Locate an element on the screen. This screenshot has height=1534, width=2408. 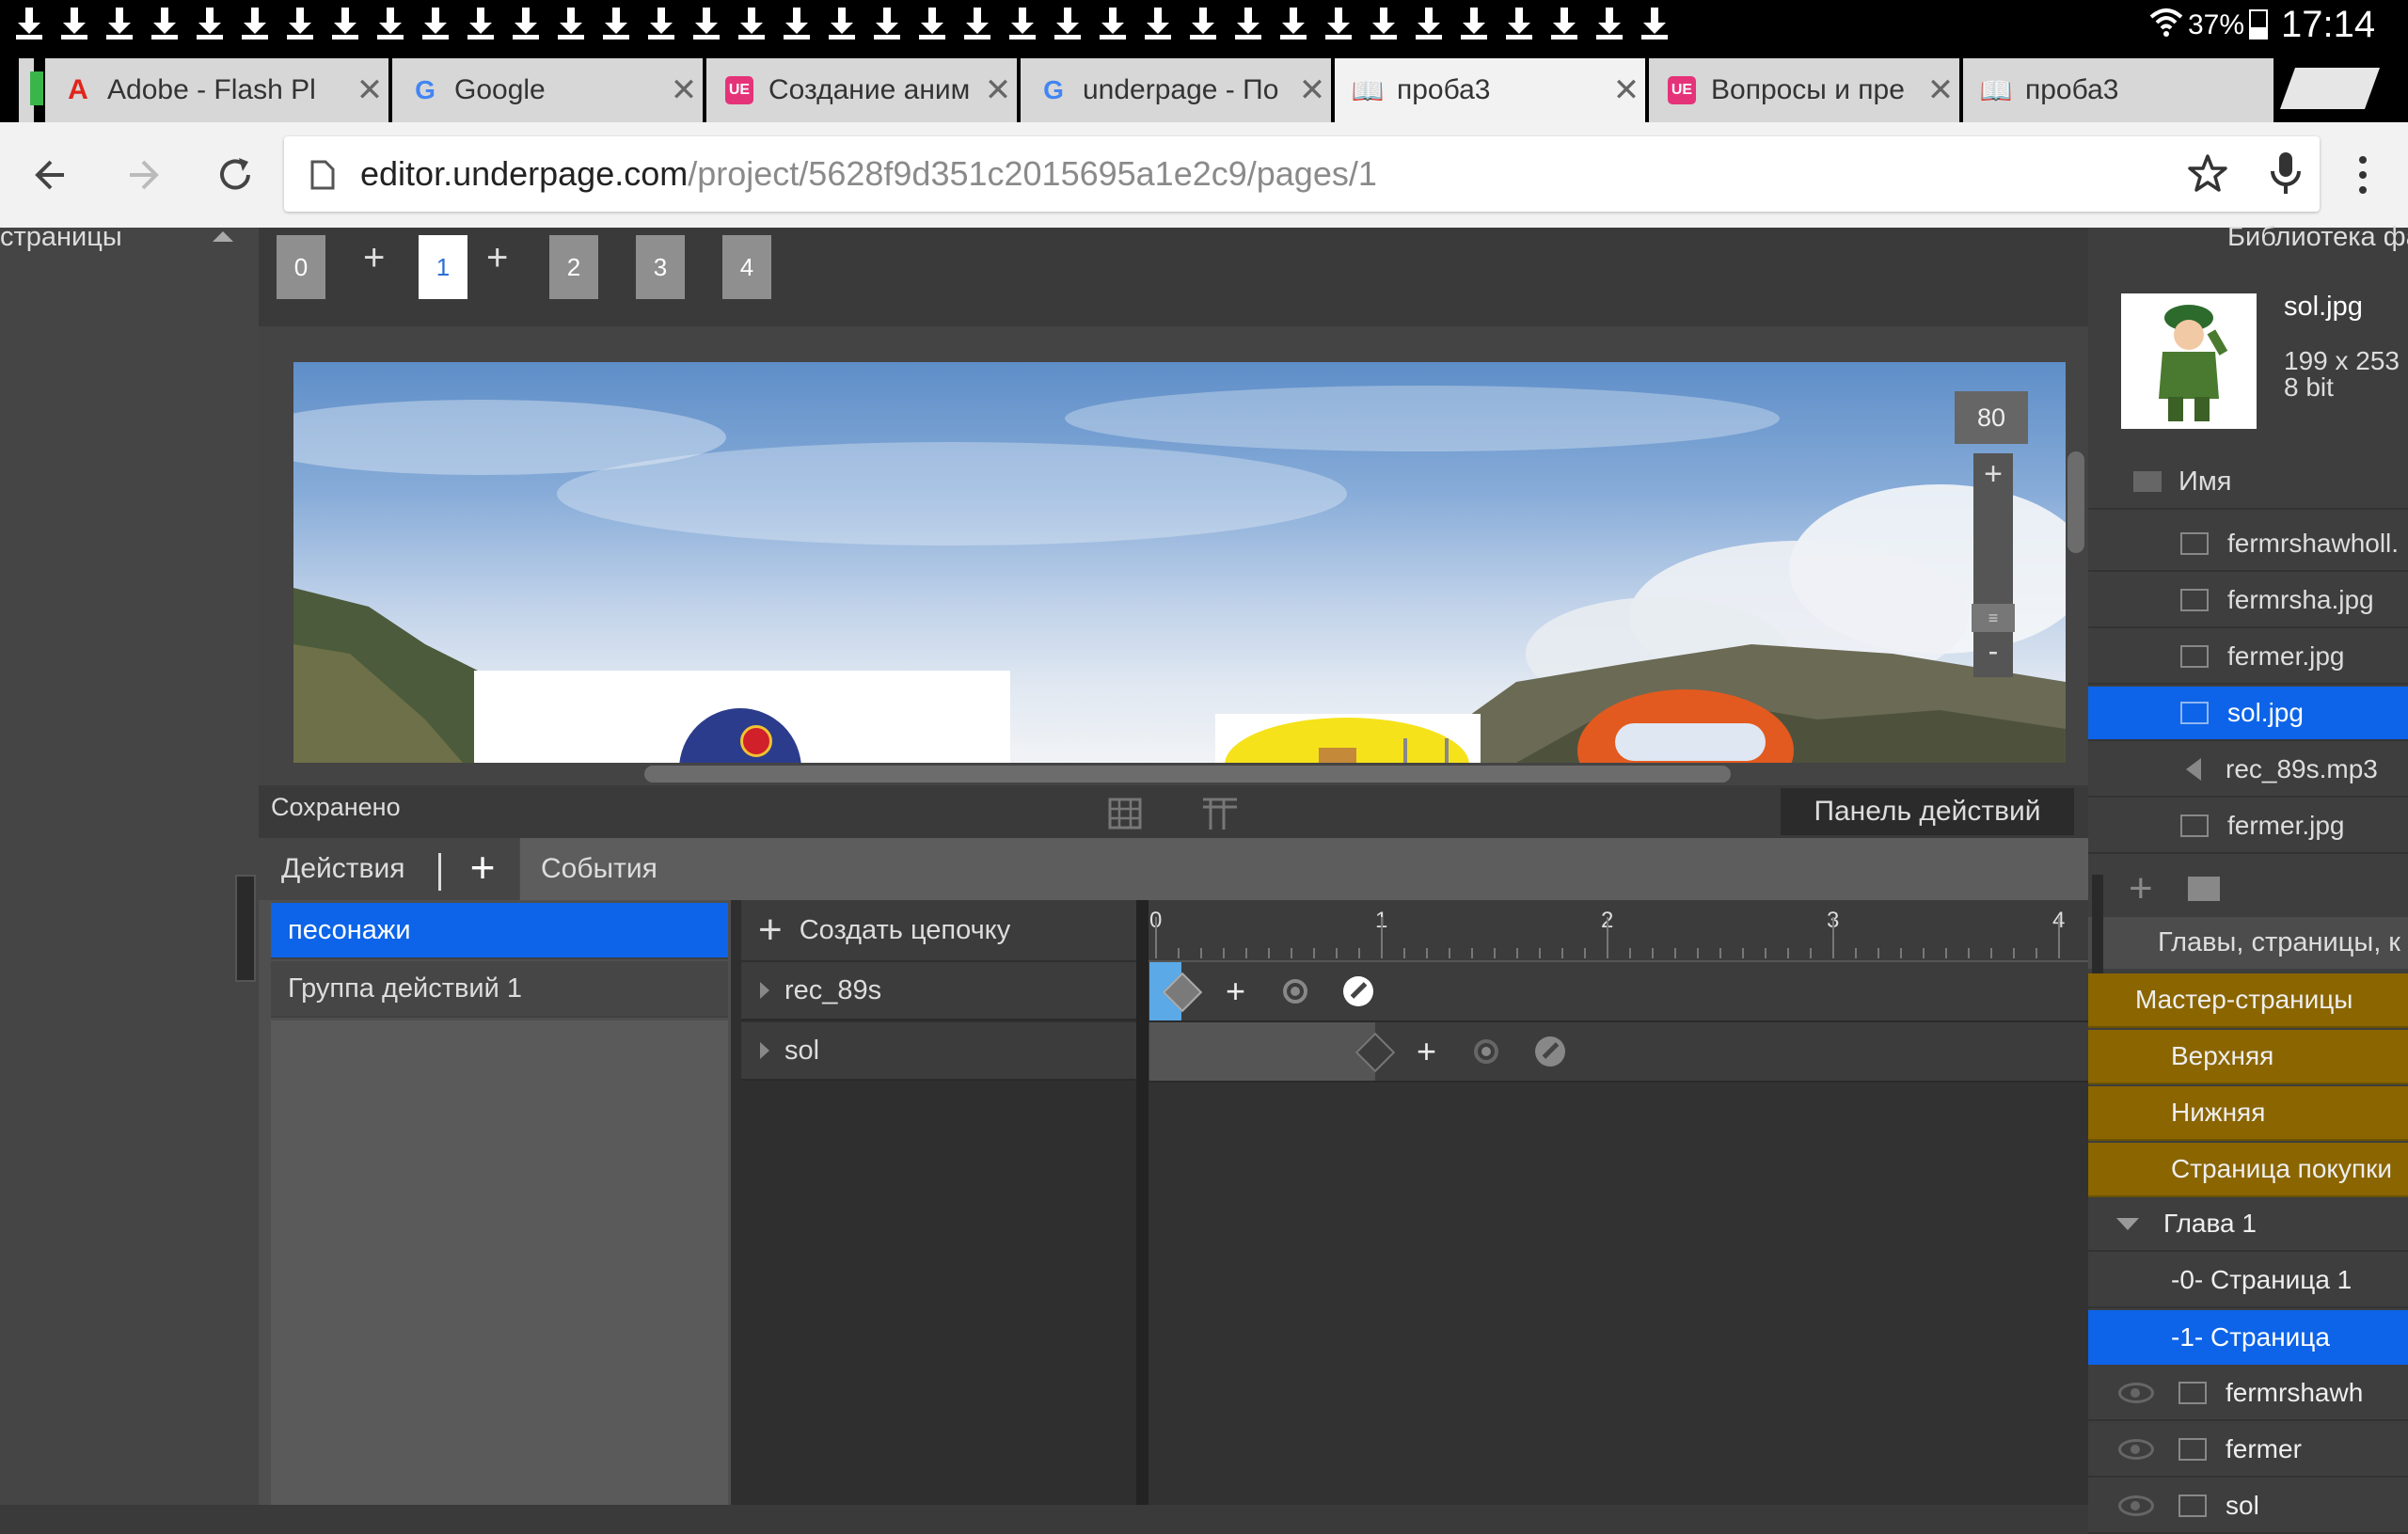
page-button-0: 0 is located at coordinates (301, 267).